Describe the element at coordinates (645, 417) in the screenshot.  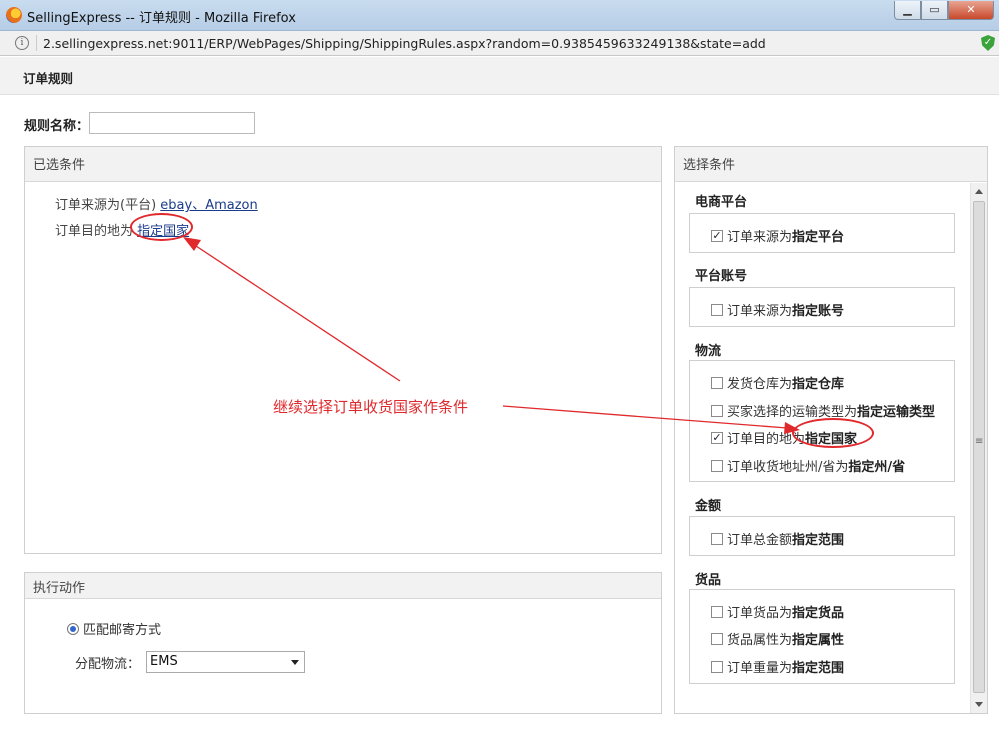
I see `arrow-line-right` at that location.